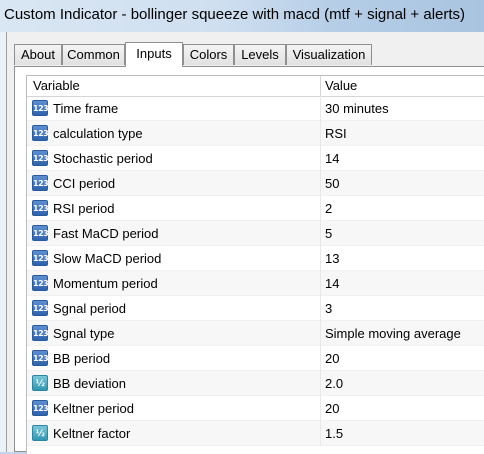  What do you see at coordinates (103, 158) in the screenshot?
I see `variable-name: Stochastic period` at bounding box center [103, 158].